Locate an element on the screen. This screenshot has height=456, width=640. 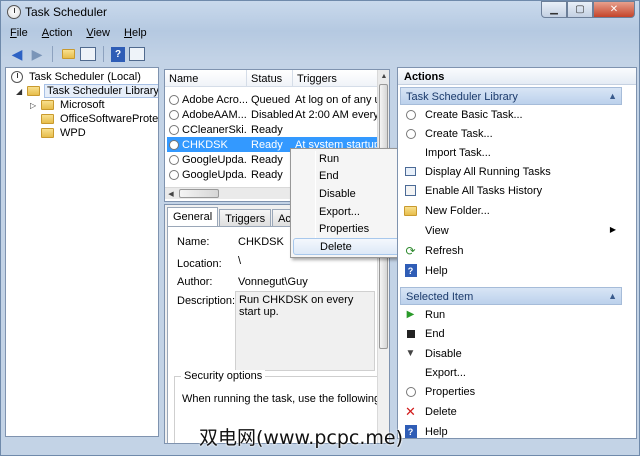
tree-item-root: Task Scheduler (Local) is located at coordinates (77, 77).